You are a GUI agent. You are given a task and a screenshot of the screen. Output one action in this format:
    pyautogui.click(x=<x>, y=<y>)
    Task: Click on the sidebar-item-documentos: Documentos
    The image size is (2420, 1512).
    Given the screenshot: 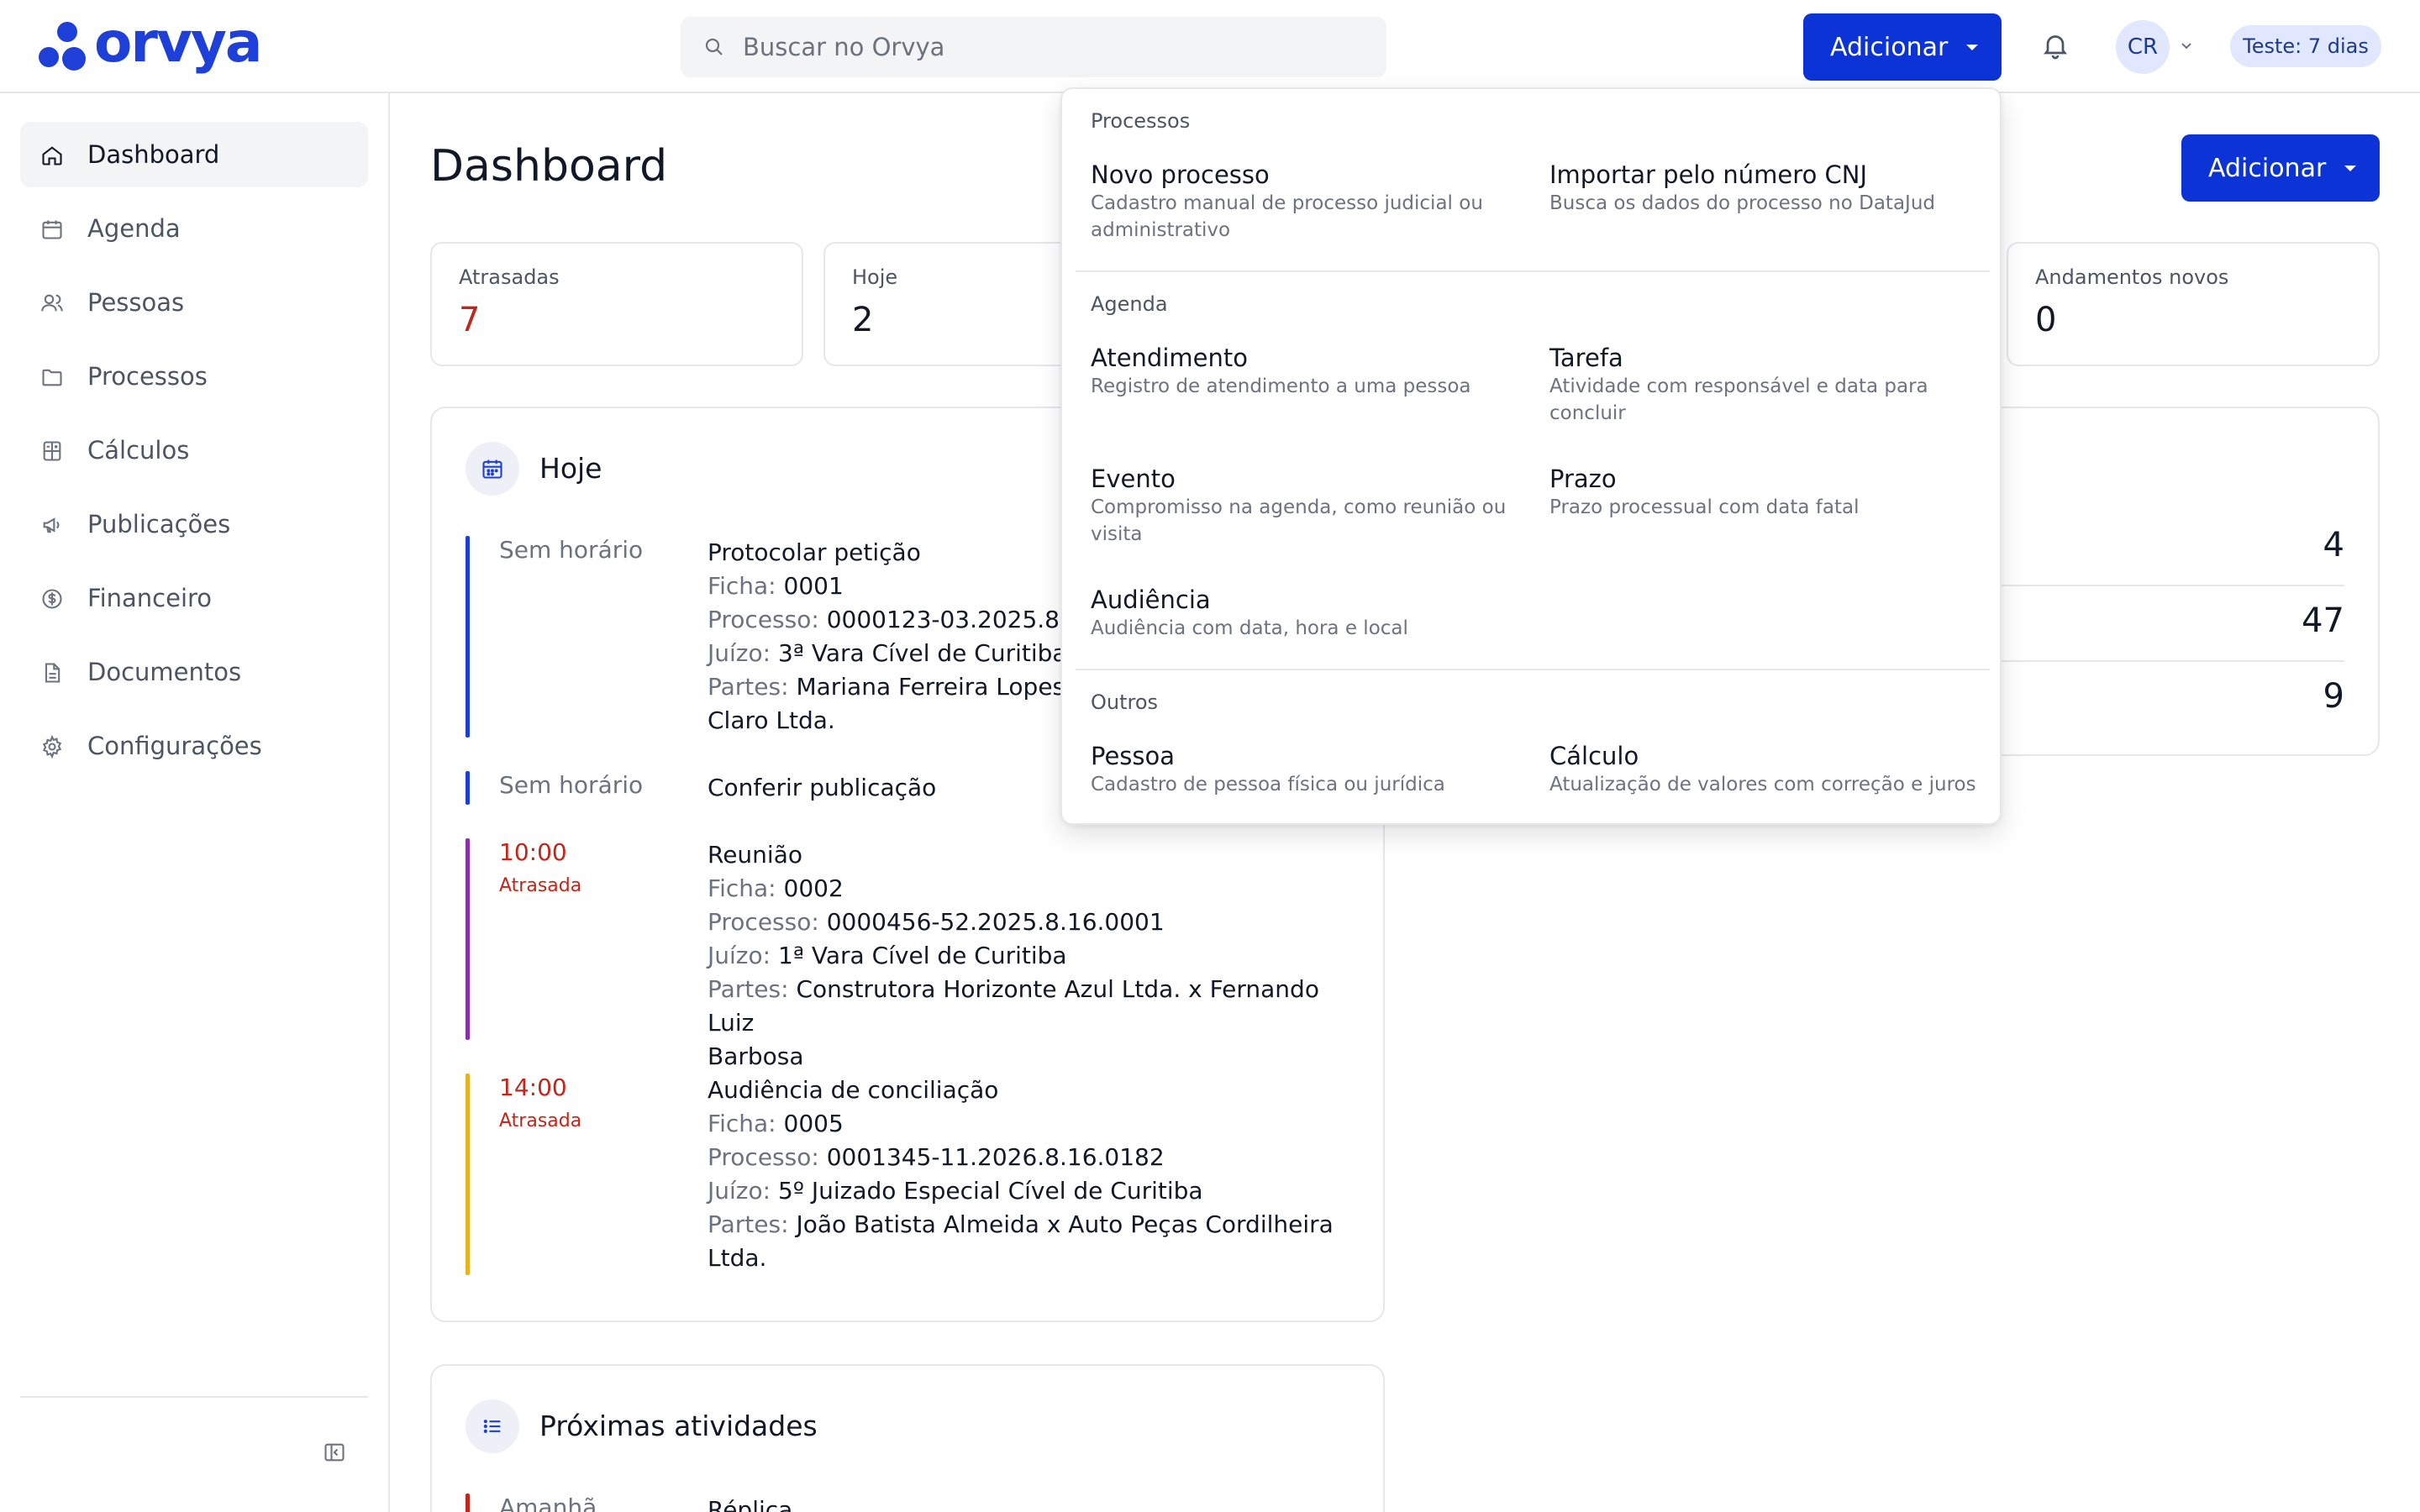 What is the action you would take?
    pyautogui.click(x=194, y=672)
    